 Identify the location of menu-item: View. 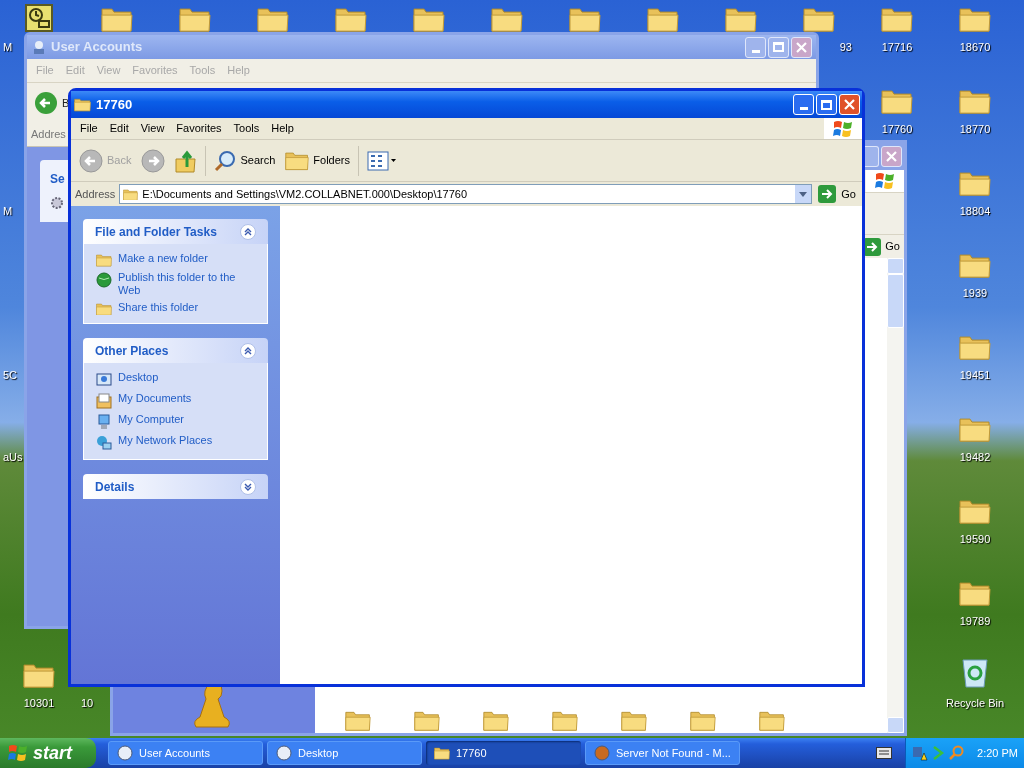
(152, 128).